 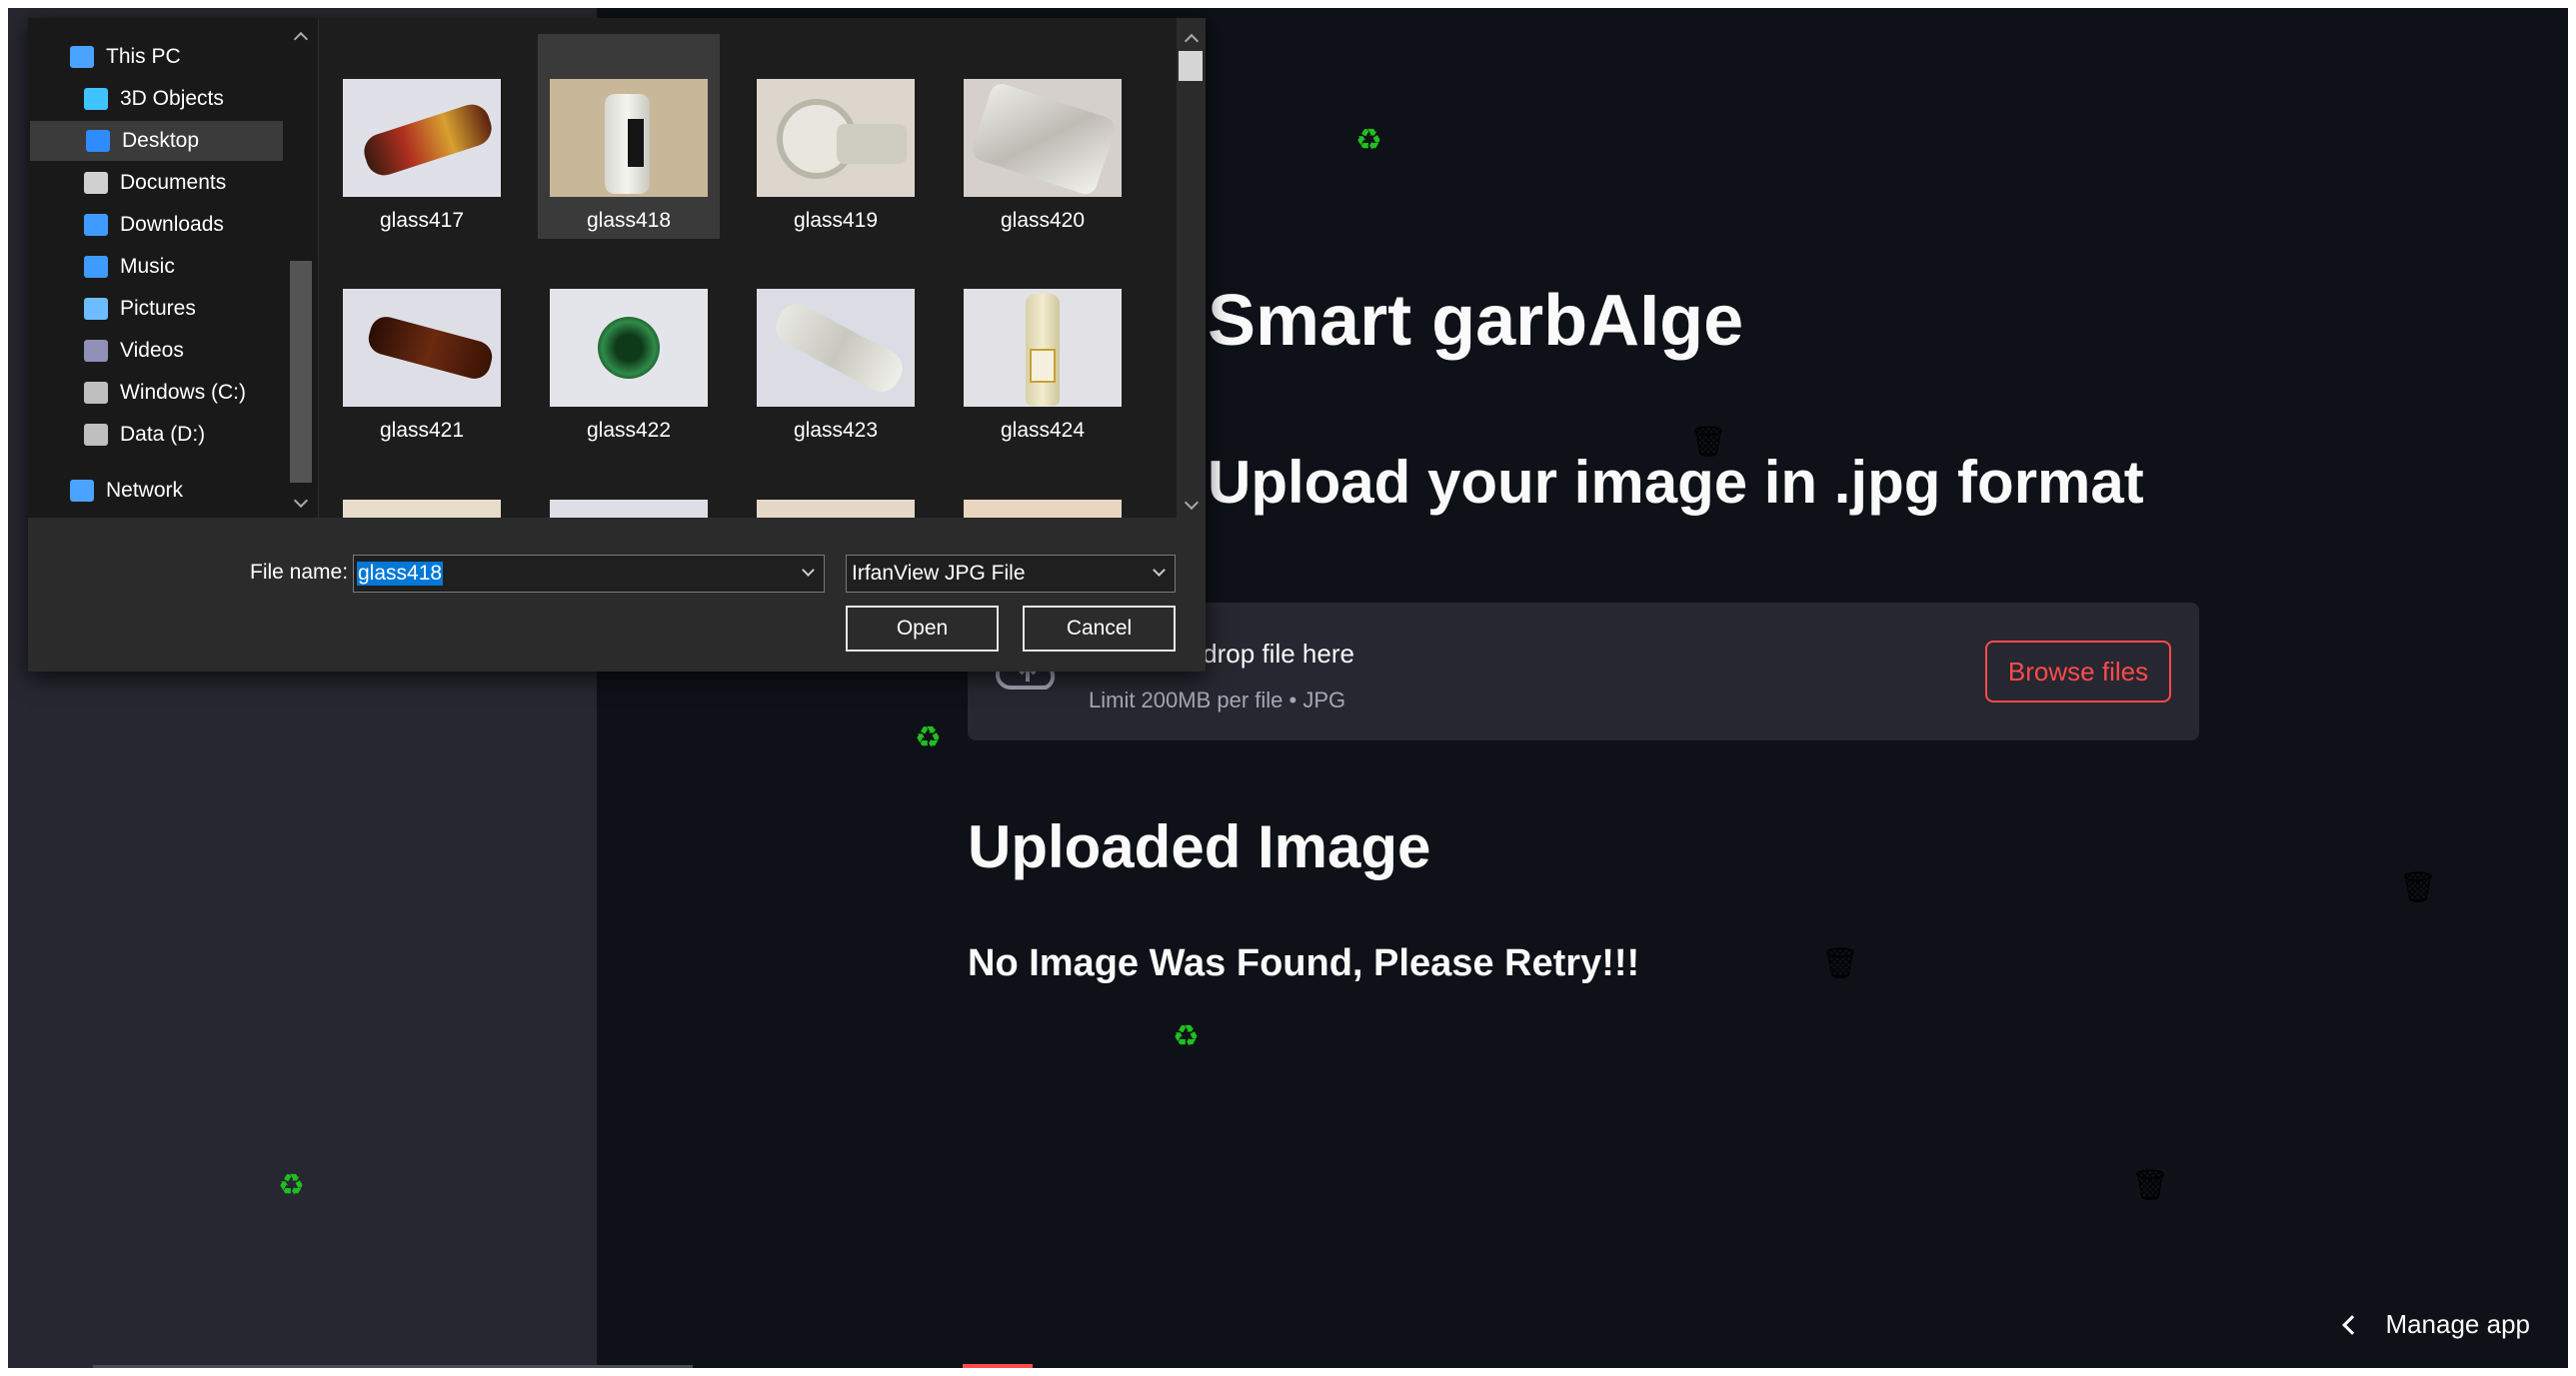 What do you see at coordinates (1043, 220) in the screenshot?
I see `file-name-label: glass420` at bounding box center [1043, 220].